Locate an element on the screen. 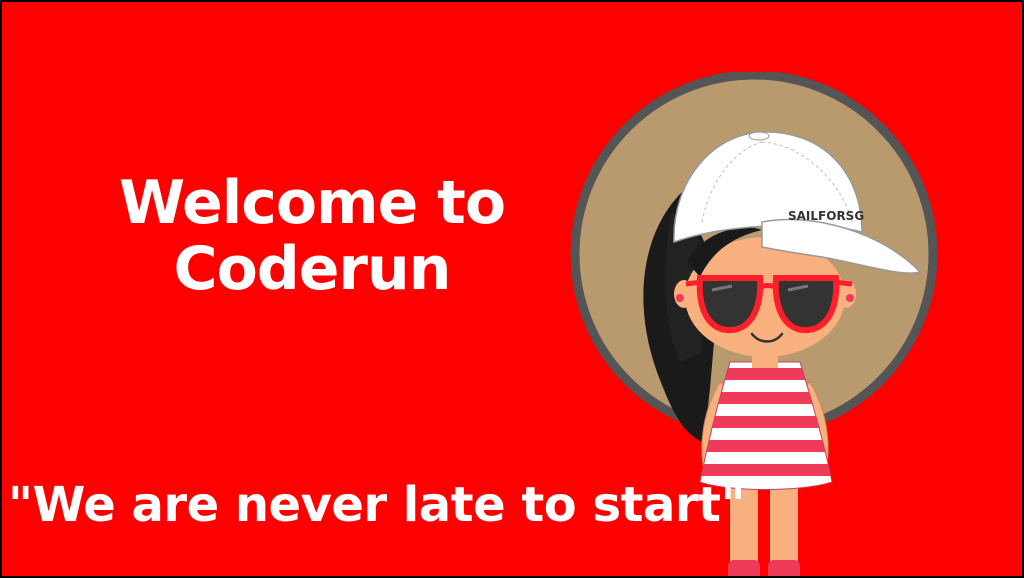 This screenshot has width=1024, height=578. earring-left is located at coordinates (680, 298).